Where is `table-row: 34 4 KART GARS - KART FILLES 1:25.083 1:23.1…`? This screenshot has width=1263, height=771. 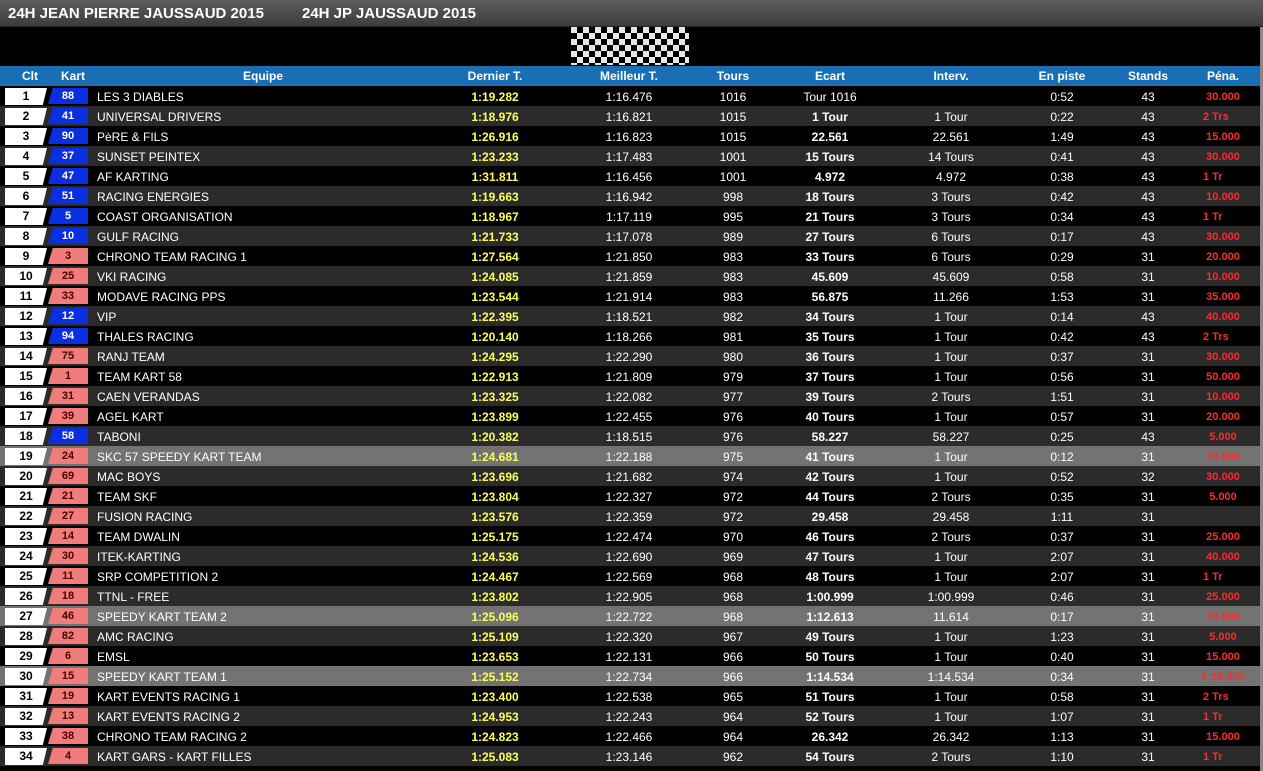
table-row: 34 4 KART GARS - KART FILLES 1:25.083 1:23.1… is located at coordinates (631, 756).